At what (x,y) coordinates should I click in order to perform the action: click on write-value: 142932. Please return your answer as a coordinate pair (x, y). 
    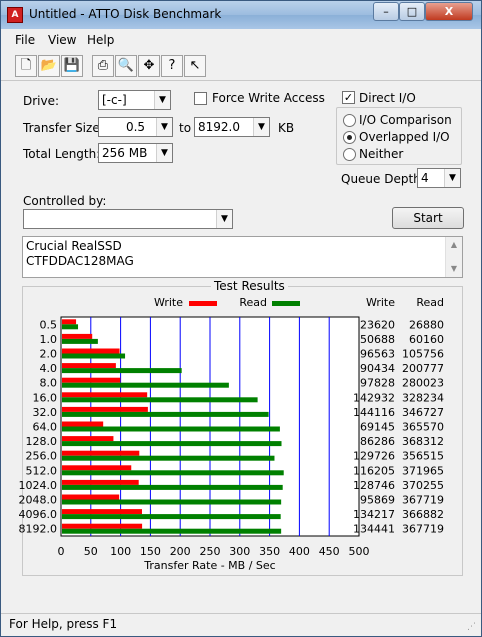
    Looking at the image, I should click on (374, 397).